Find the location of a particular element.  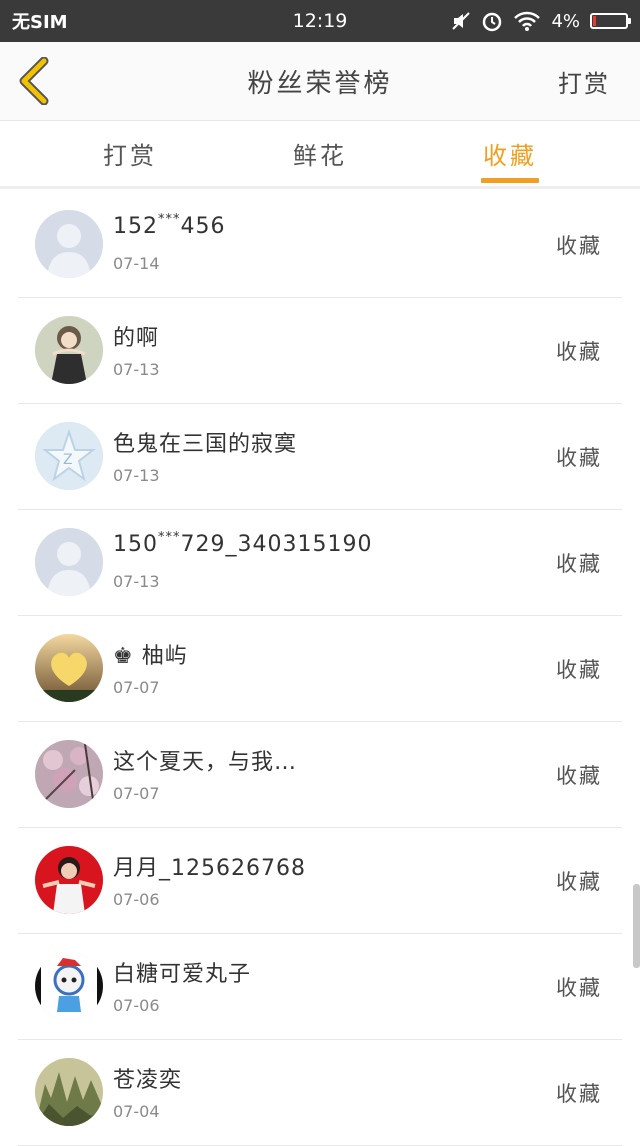

reward-button: 打赏 is located at coordinates (584, 81).